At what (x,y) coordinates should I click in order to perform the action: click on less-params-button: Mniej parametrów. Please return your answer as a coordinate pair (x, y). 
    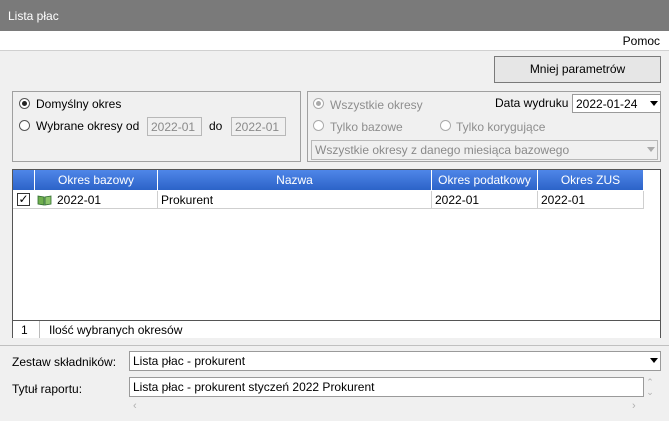
    Looking at the image, I should click on (577, 69).